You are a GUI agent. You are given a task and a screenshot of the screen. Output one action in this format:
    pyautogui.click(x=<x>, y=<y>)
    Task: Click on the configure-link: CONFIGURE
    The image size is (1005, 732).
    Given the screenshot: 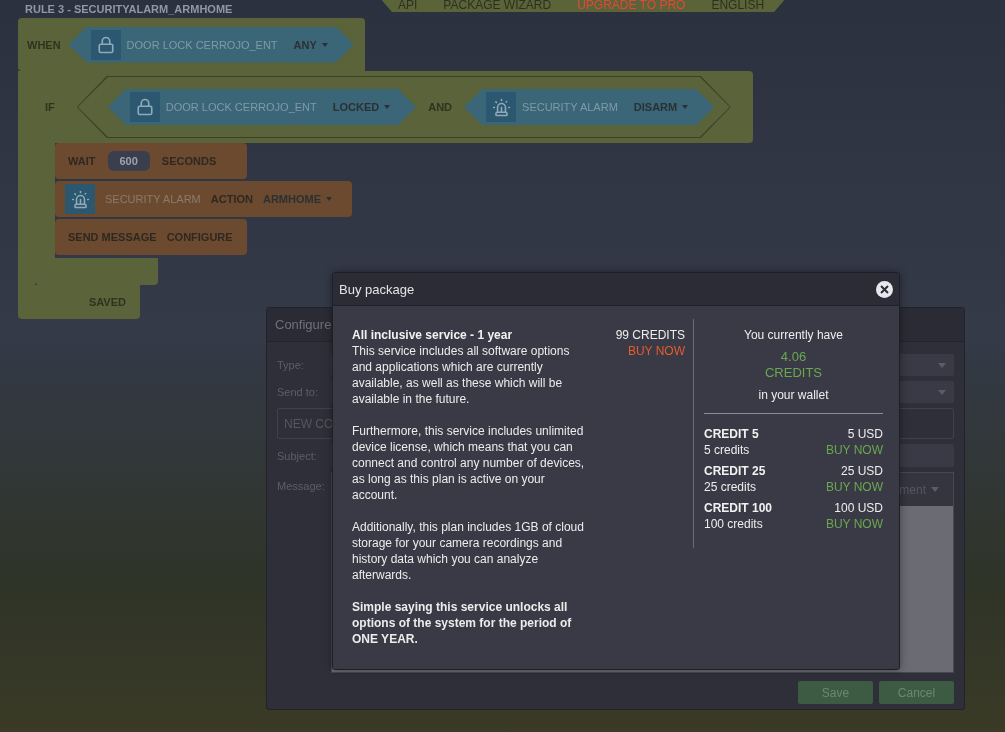 What is the action you would take?
    pyautogui.click(x=199, y=237)
    